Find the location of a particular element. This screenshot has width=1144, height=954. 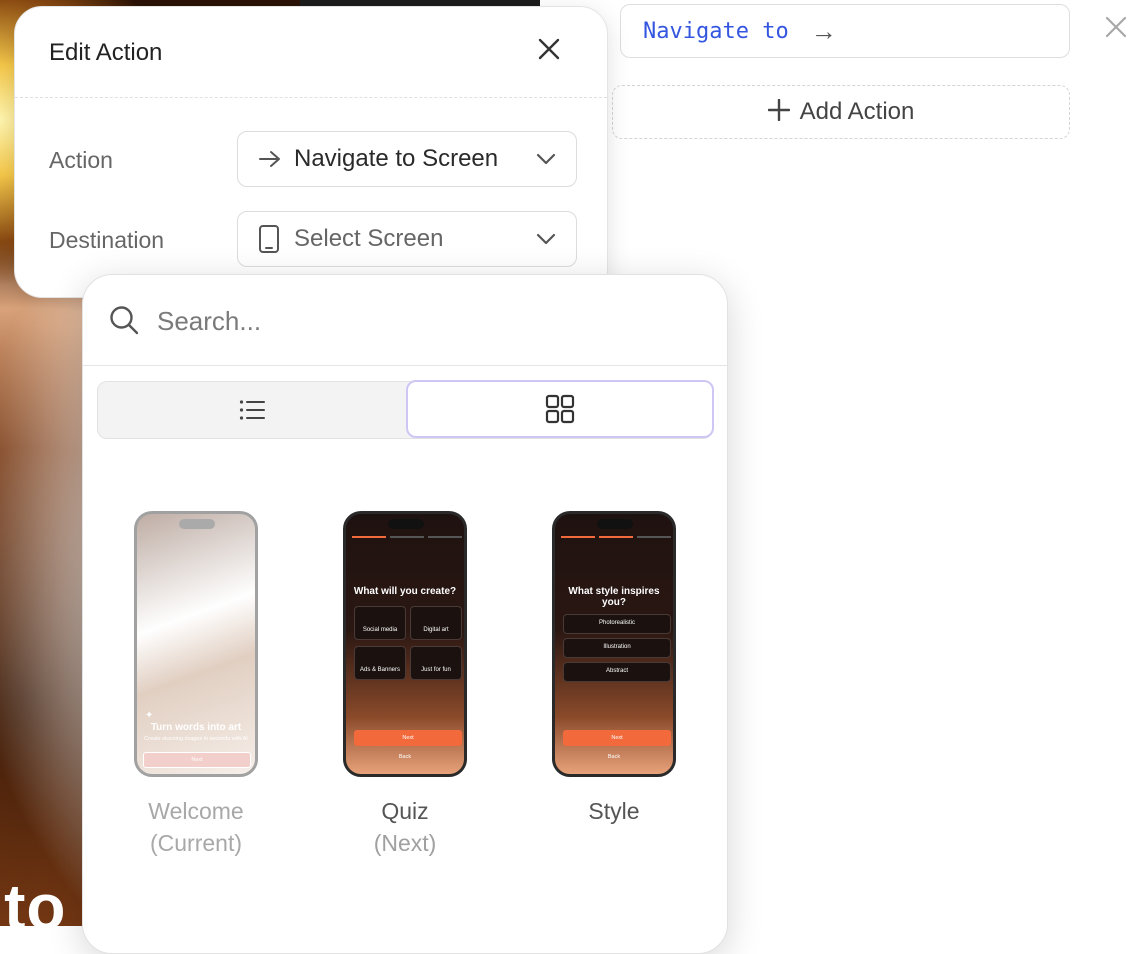

panel-divider is located at coordinates (311, 97).